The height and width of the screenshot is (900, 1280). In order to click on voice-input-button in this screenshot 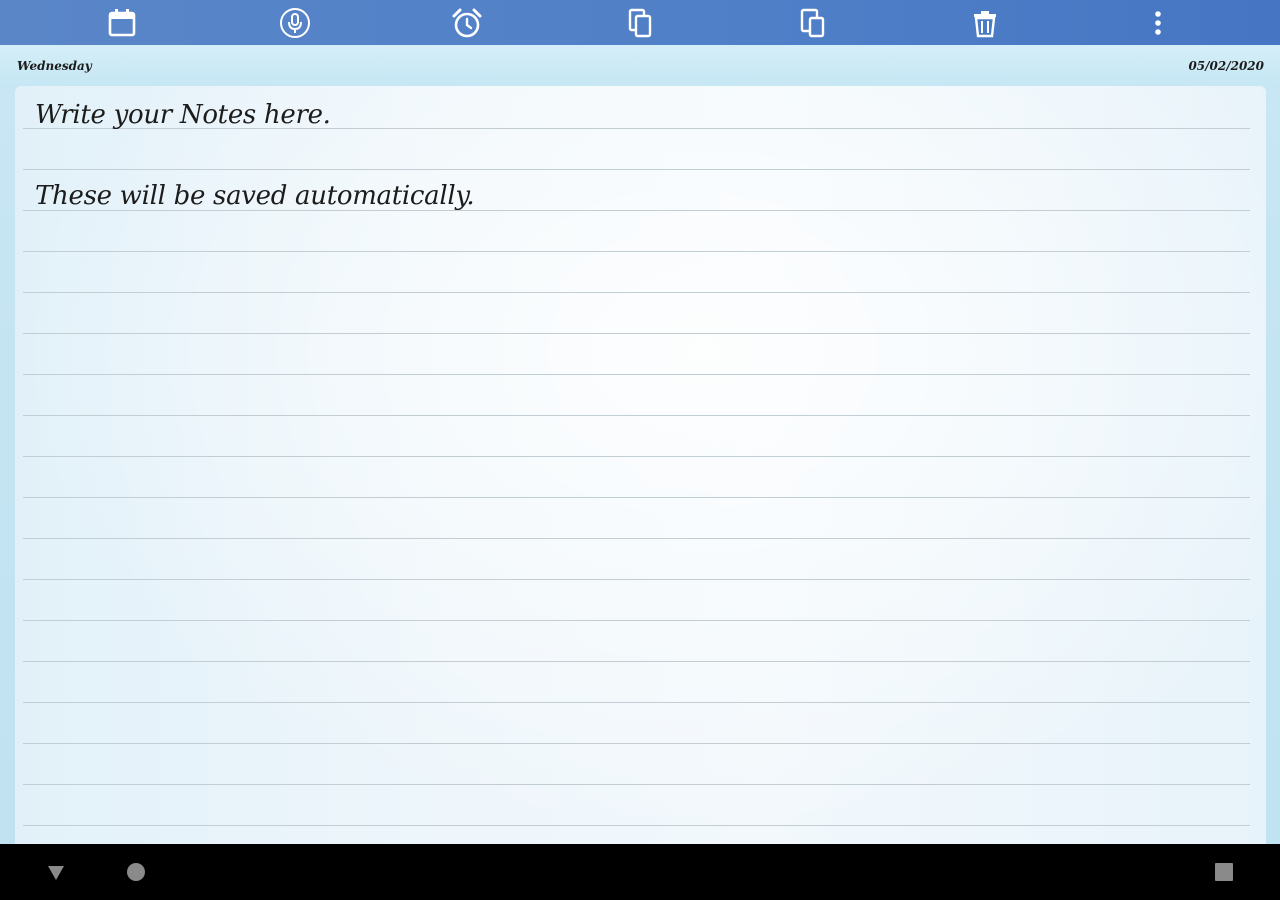, I will do `click(295, 23)`.